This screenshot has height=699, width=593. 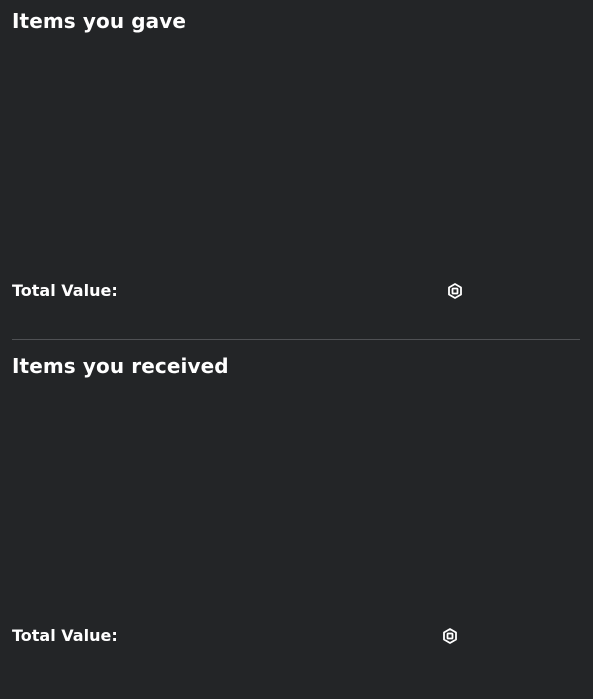 I want to click on gave-total-label: Total Value:, so click(x=65, y=290).